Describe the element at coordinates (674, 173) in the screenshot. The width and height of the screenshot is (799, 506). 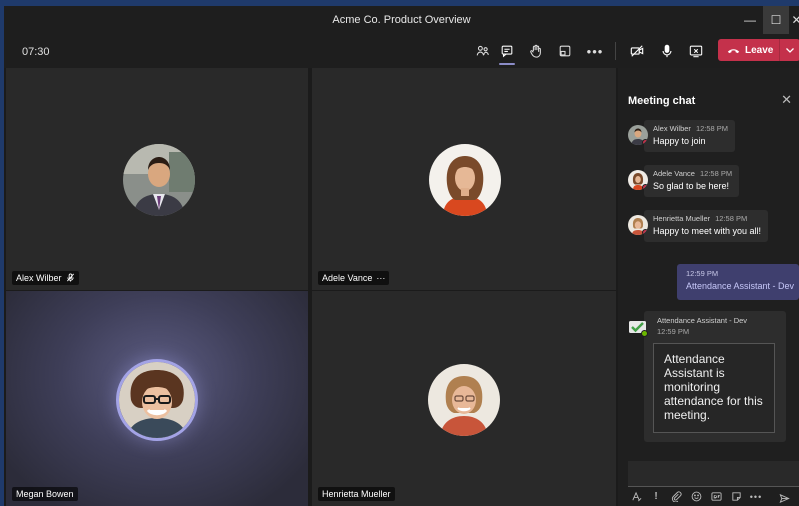
I see `message-sender: Adele Vance` at that location.